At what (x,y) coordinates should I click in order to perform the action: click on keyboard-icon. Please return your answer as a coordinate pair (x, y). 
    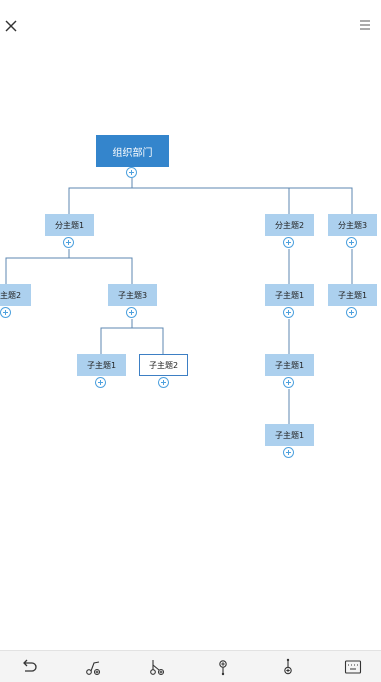
    Looking at the image, I should click on (353, 667).